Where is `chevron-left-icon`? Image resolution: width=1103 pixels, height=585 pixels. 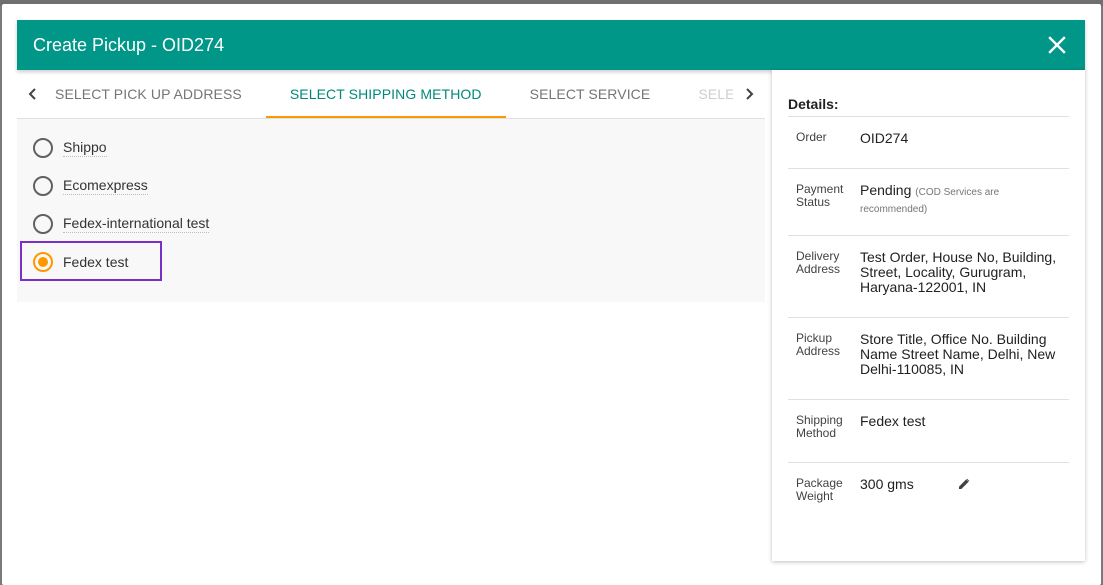 chevron-left-icon is located at coordinates (33, 94).